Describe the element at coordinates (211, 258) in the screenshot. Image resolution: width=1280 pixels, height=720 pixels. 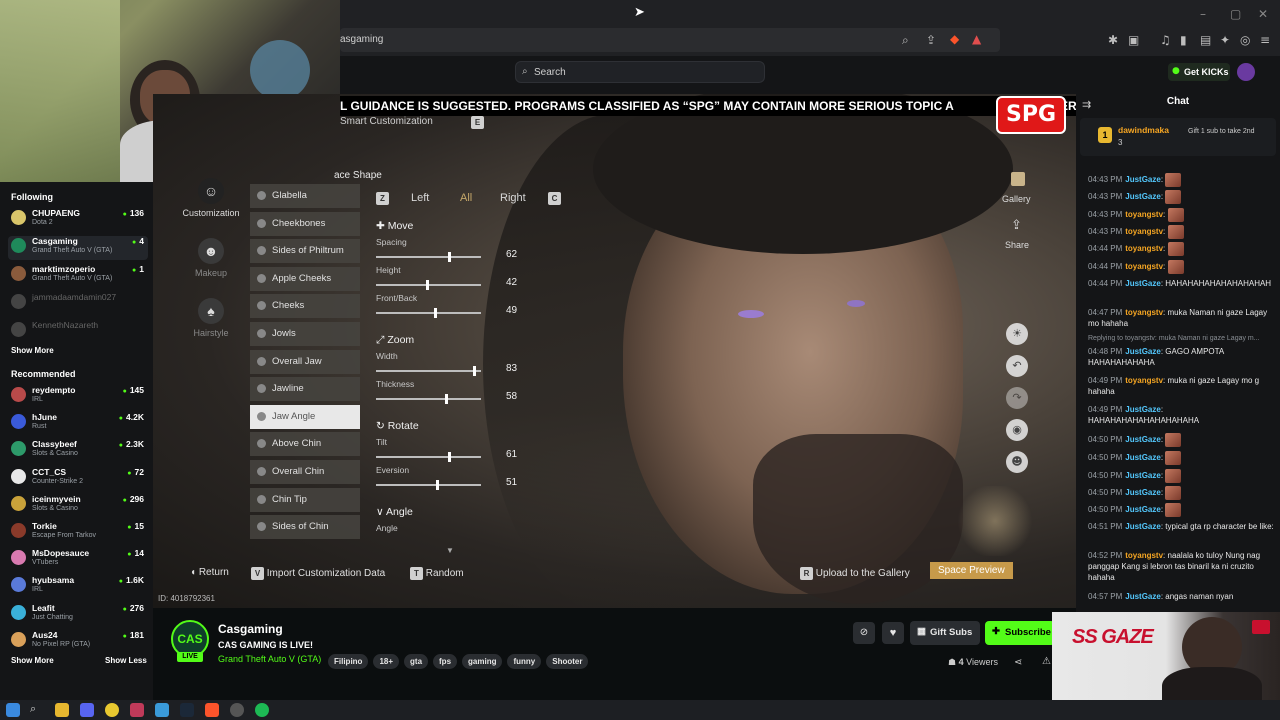
I see `makeup-tab: ☻ Makeup` at that location.